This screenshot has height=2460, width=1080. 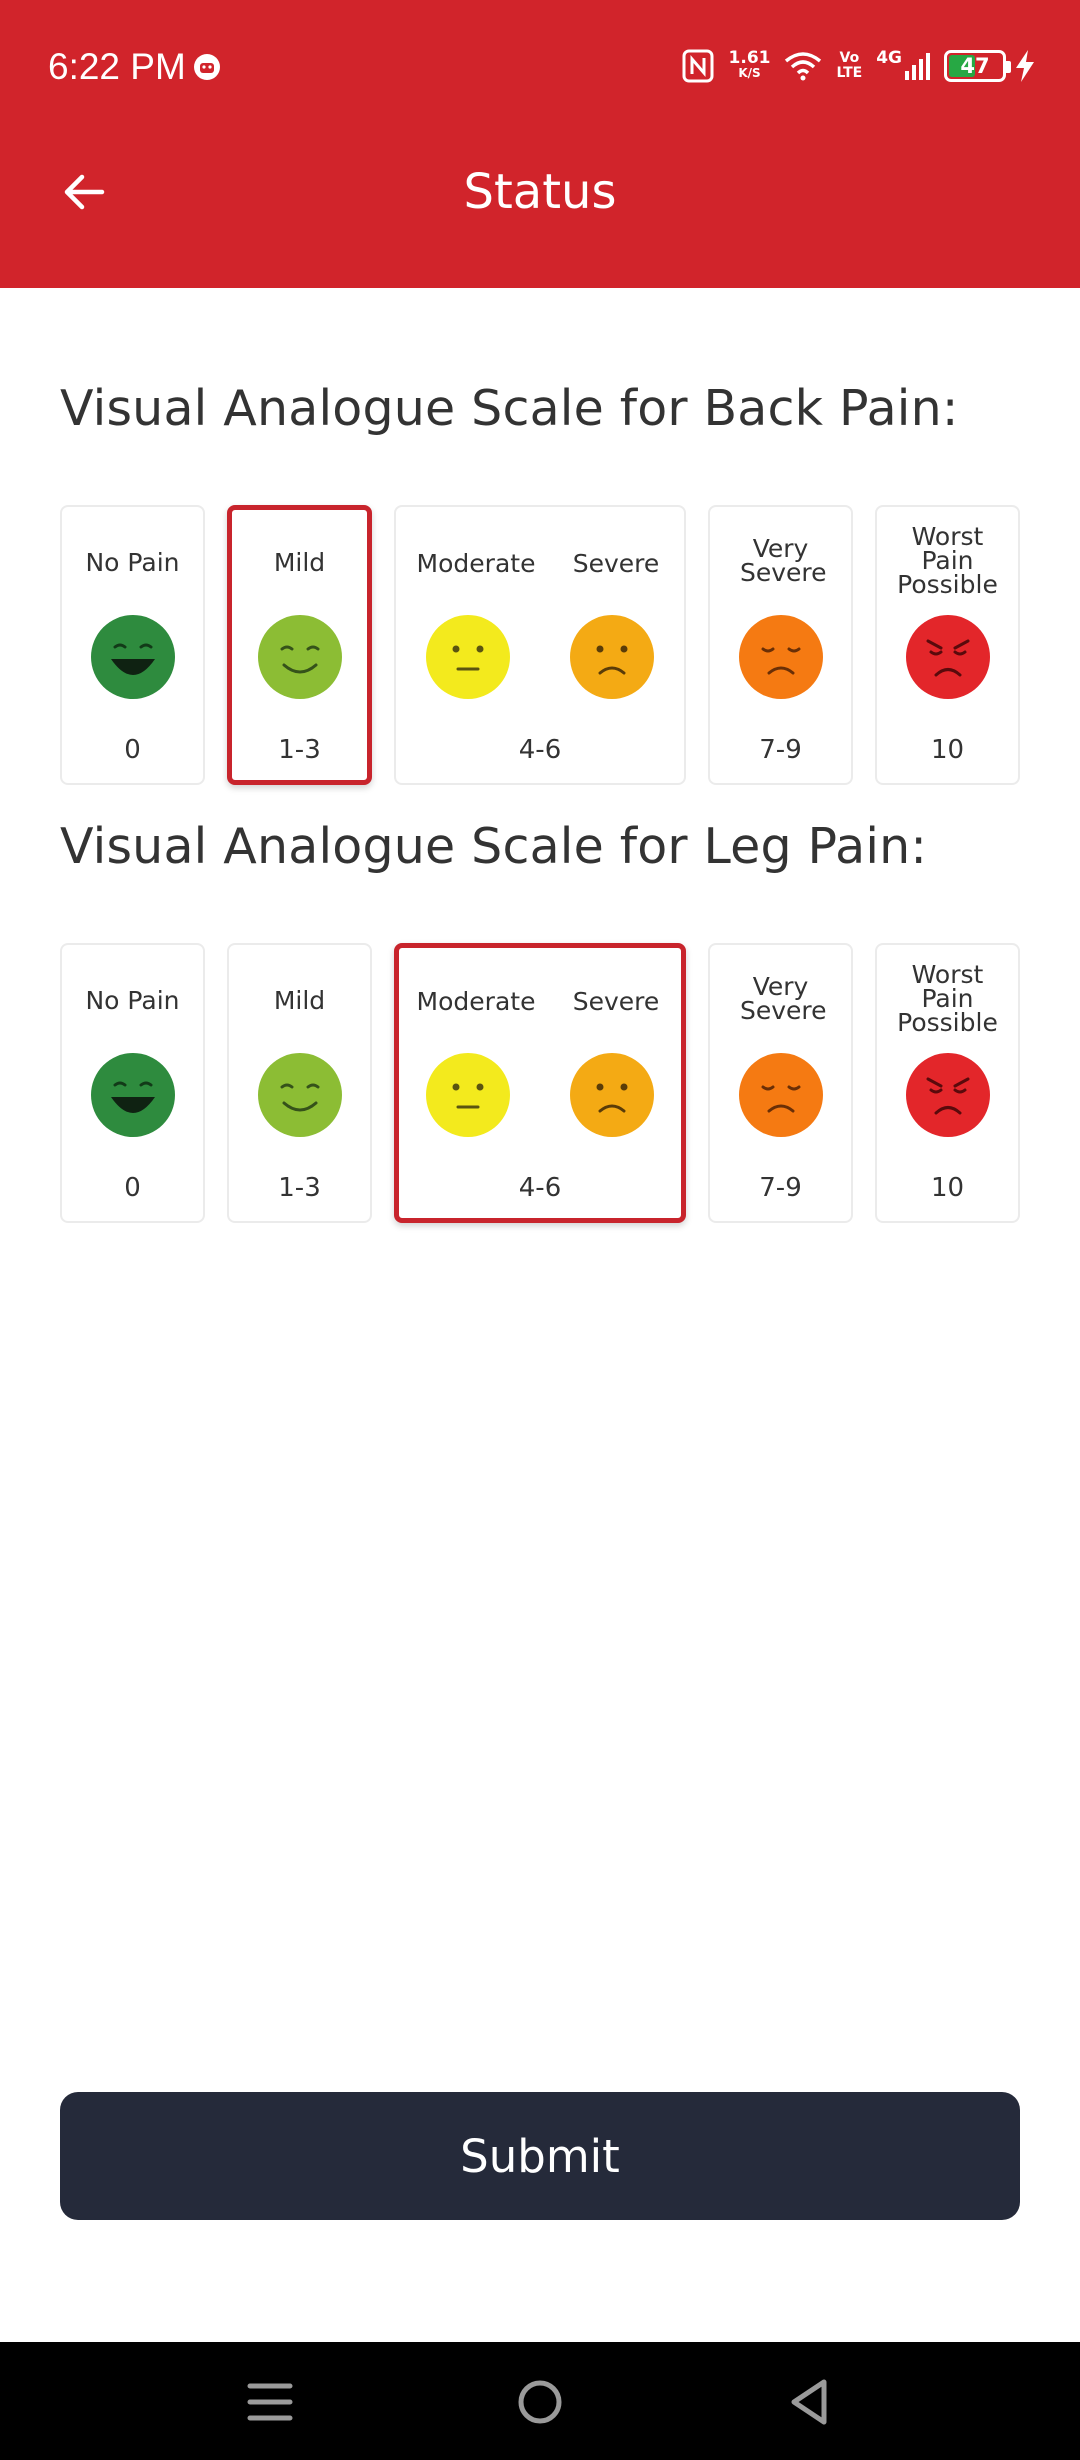 I want to click on status-icons: 1.61 K/S Vo LTE 4G 47, so click(x=858, y=66).